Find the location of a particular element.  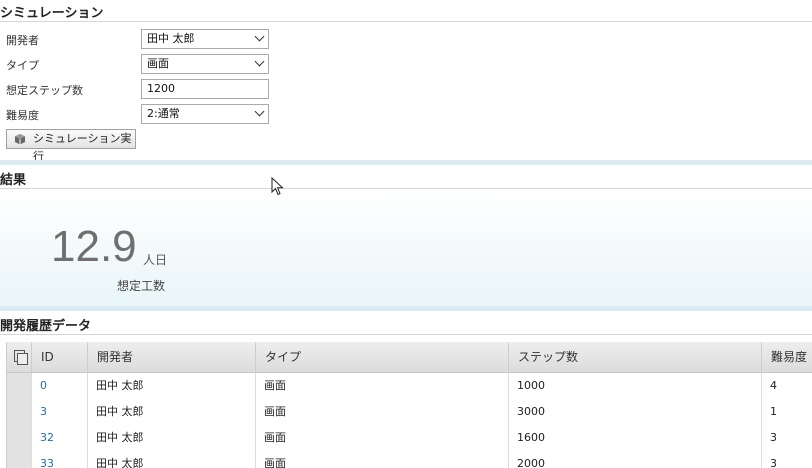

developer-select-value: 田中 太郎 is located at coordinates (171, 38).